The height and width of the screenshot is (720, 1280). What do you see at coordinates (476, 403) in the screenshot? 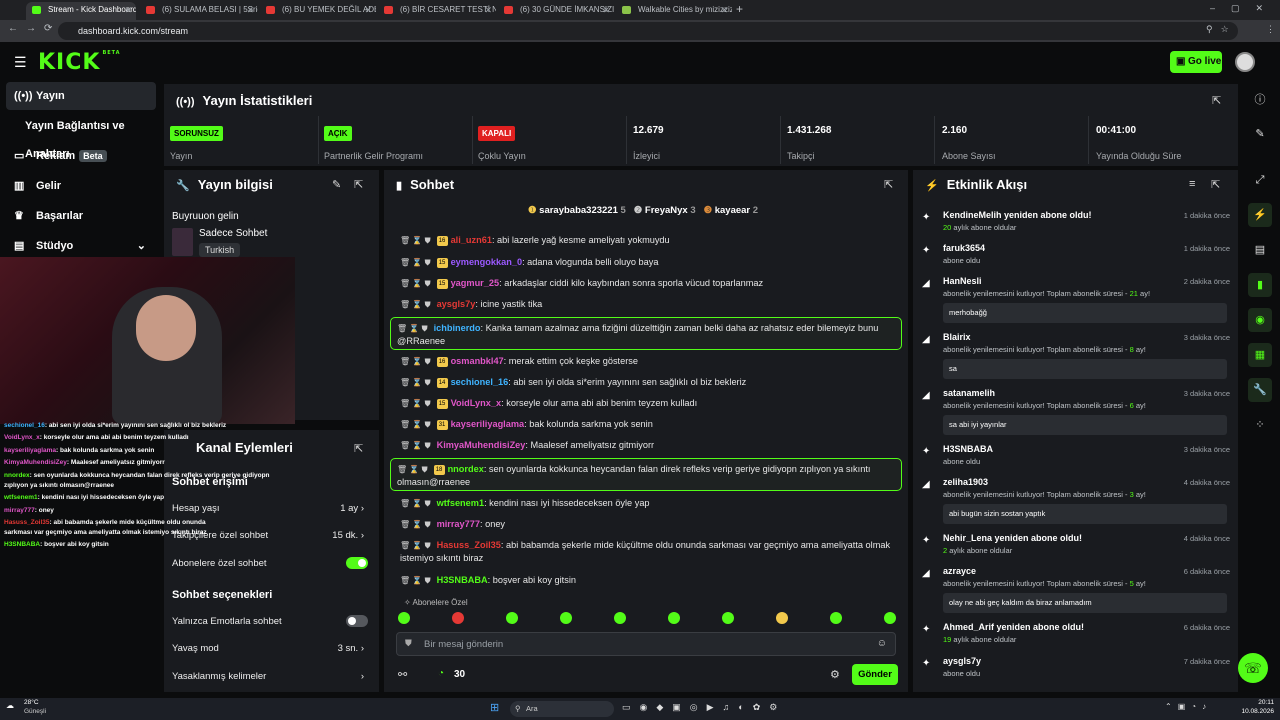
I see `chat-username: VoidLynx_x` at bounding box center [476, 403].